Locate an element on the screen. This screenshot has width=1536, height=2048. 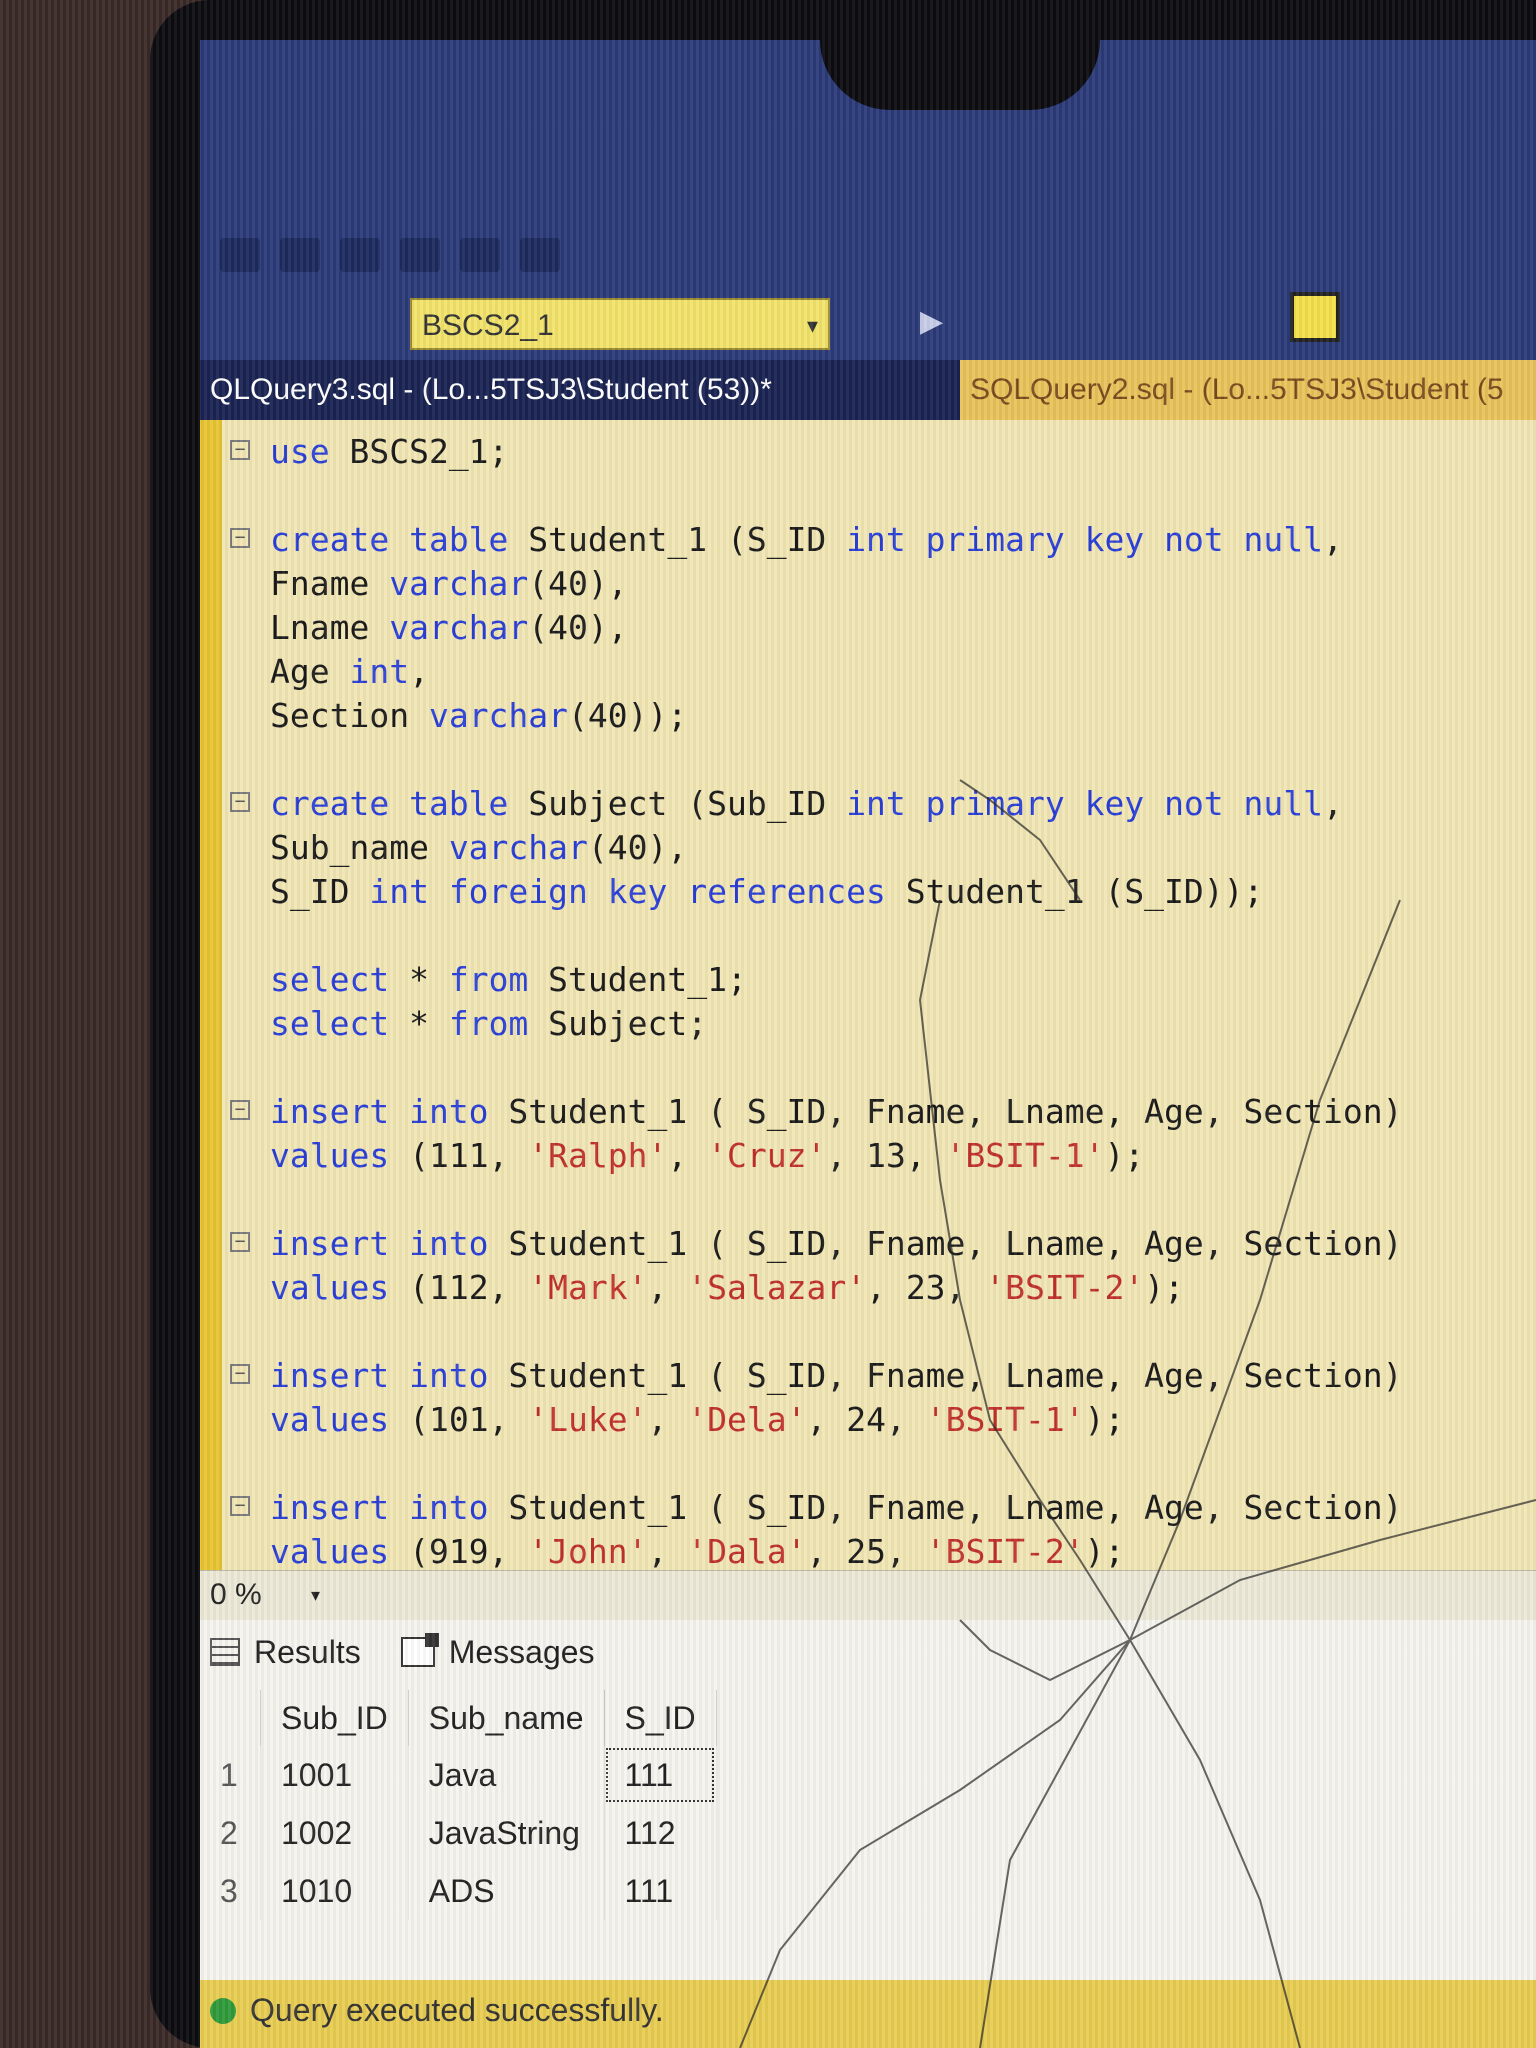
open-file-icon is located at coordinates (300, 255).